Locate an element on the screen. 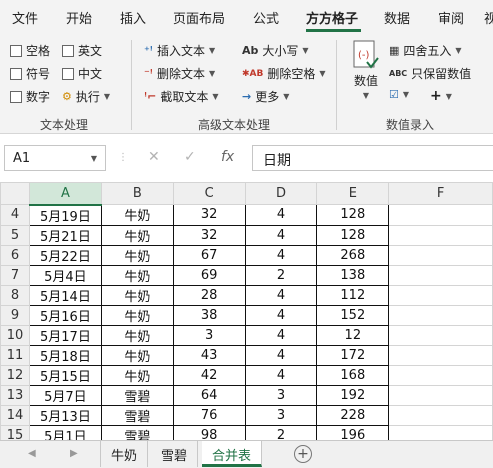  row-header: 7 is located at coordinates (15, 275).